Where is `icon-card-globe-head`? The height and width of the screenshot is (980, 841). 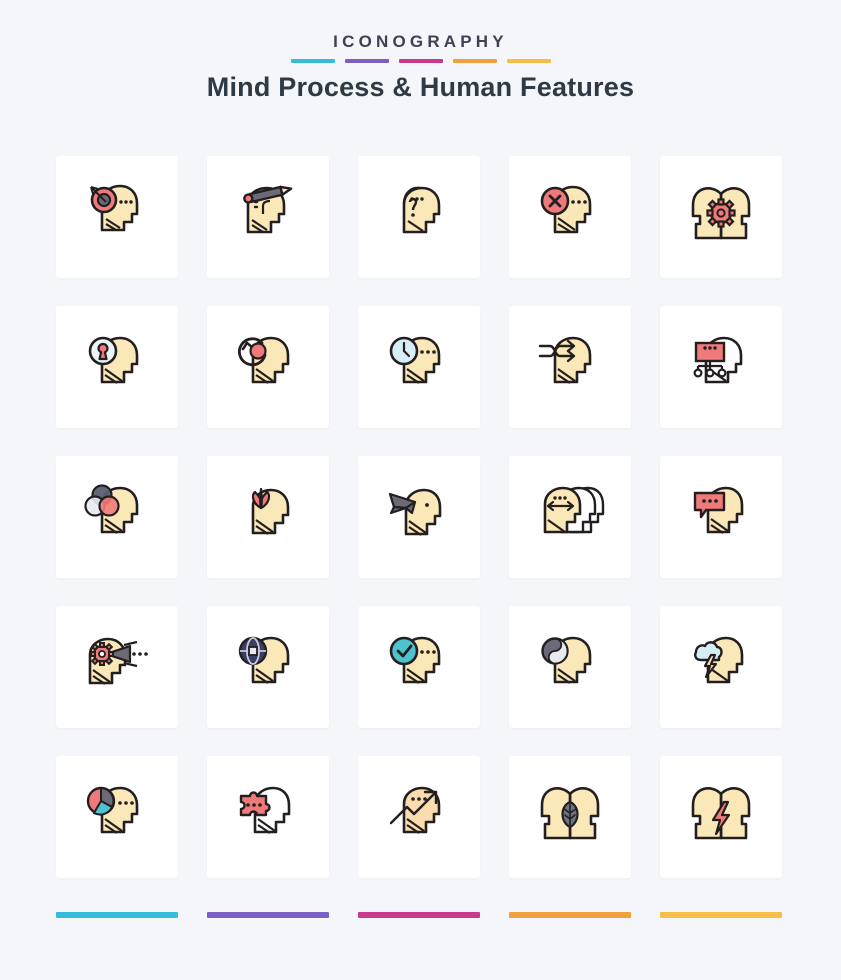
icon-card-globe-head is located at coordinates (268, 667).